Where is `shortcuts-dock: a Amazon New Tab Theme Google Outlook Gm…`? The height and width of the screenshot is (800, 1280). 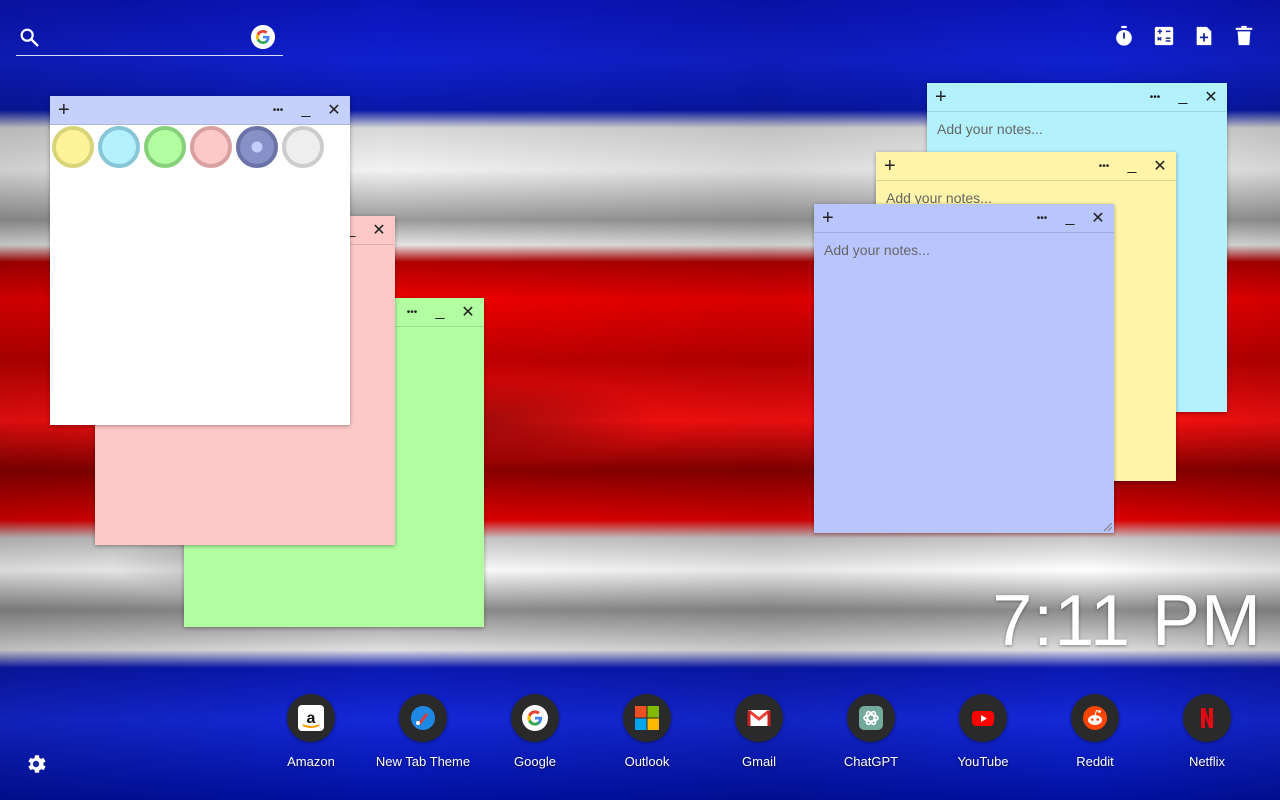
shortcuts-dock: a Amazon New Tab Theme Google Outlook Gm… is located at coordinates (759, 731).